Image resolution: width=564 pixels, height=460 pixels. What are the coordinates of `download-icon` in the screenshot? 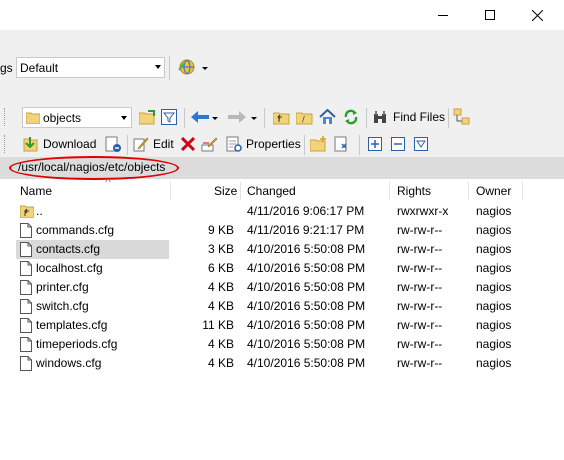 It's located at (30, 144).